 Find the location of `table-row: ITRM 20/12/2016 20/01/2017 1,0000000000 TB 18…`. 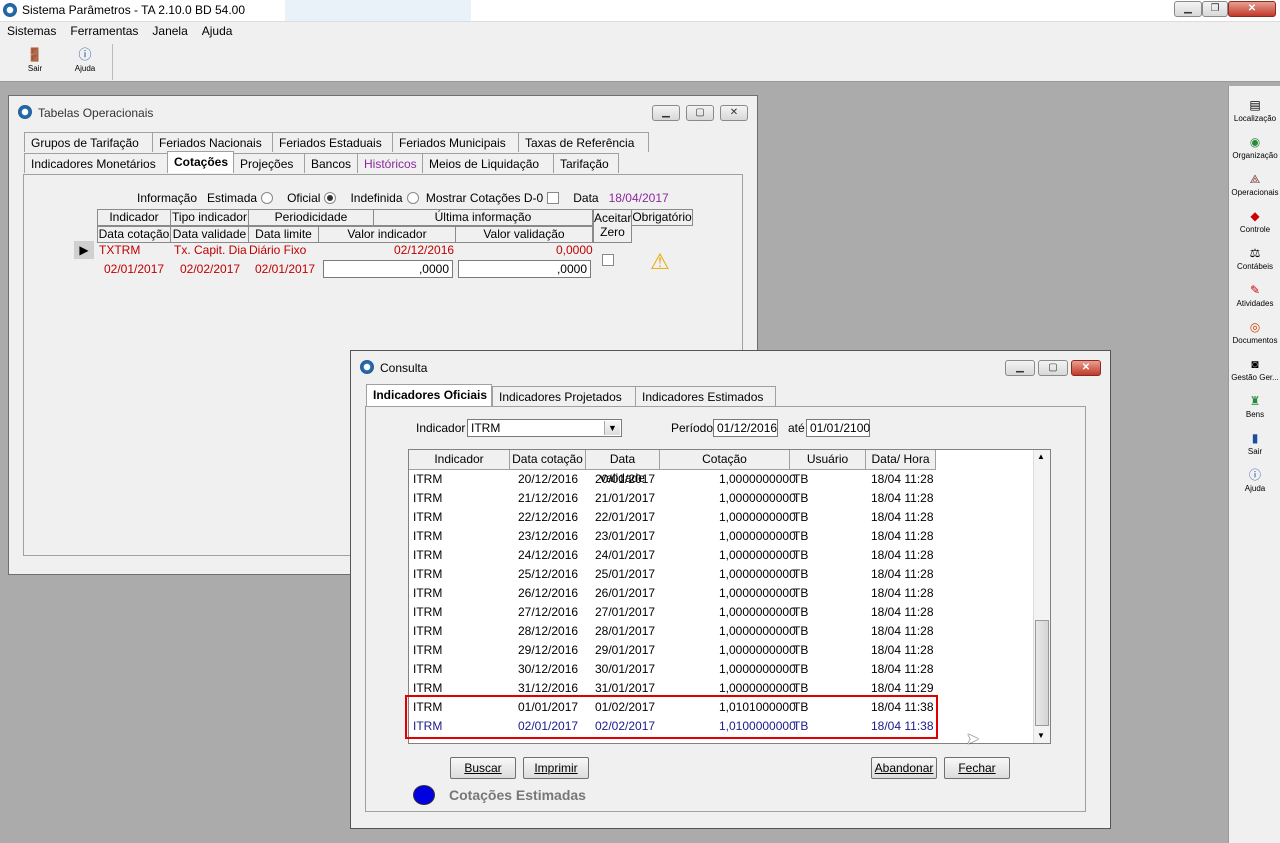

table-row: ITRM 20/12/2016 20/01/2017 1,0000000000 TB 18… is located at coordinates (724, 479).